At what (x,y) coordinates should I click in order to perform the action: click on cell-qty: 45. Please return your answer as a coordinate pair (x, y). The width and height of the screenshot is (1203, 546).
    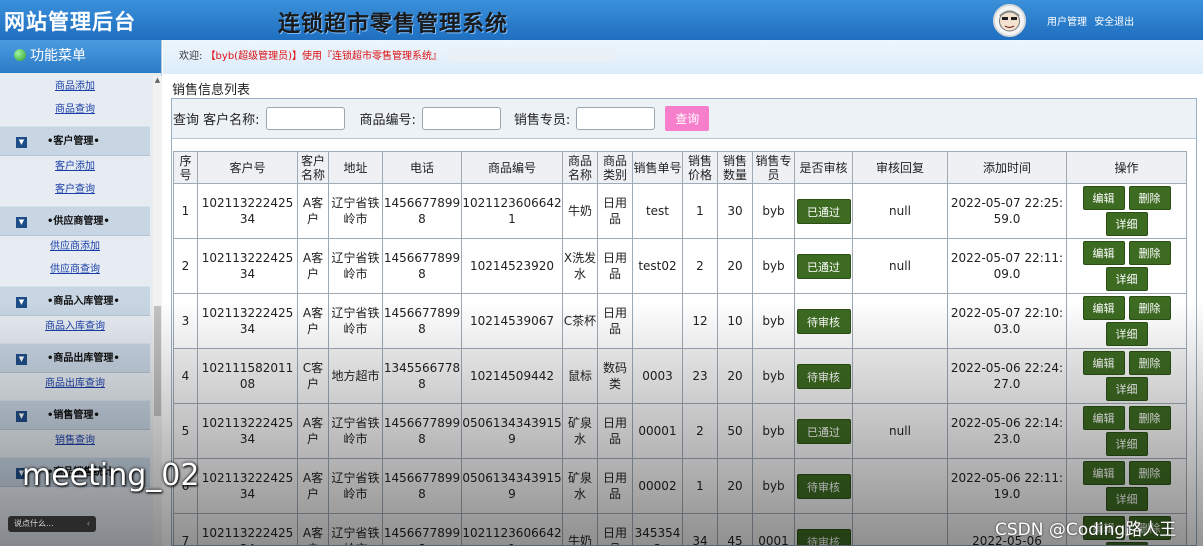
    Looking at the image, I should click on (735, 529).